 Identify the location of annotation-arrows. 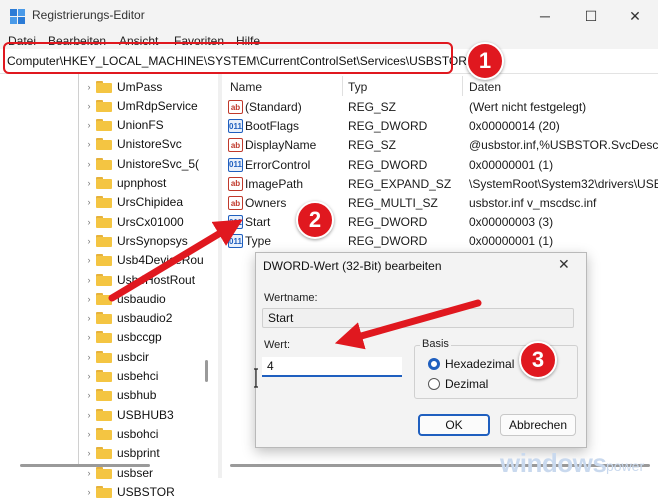
(295, 284).